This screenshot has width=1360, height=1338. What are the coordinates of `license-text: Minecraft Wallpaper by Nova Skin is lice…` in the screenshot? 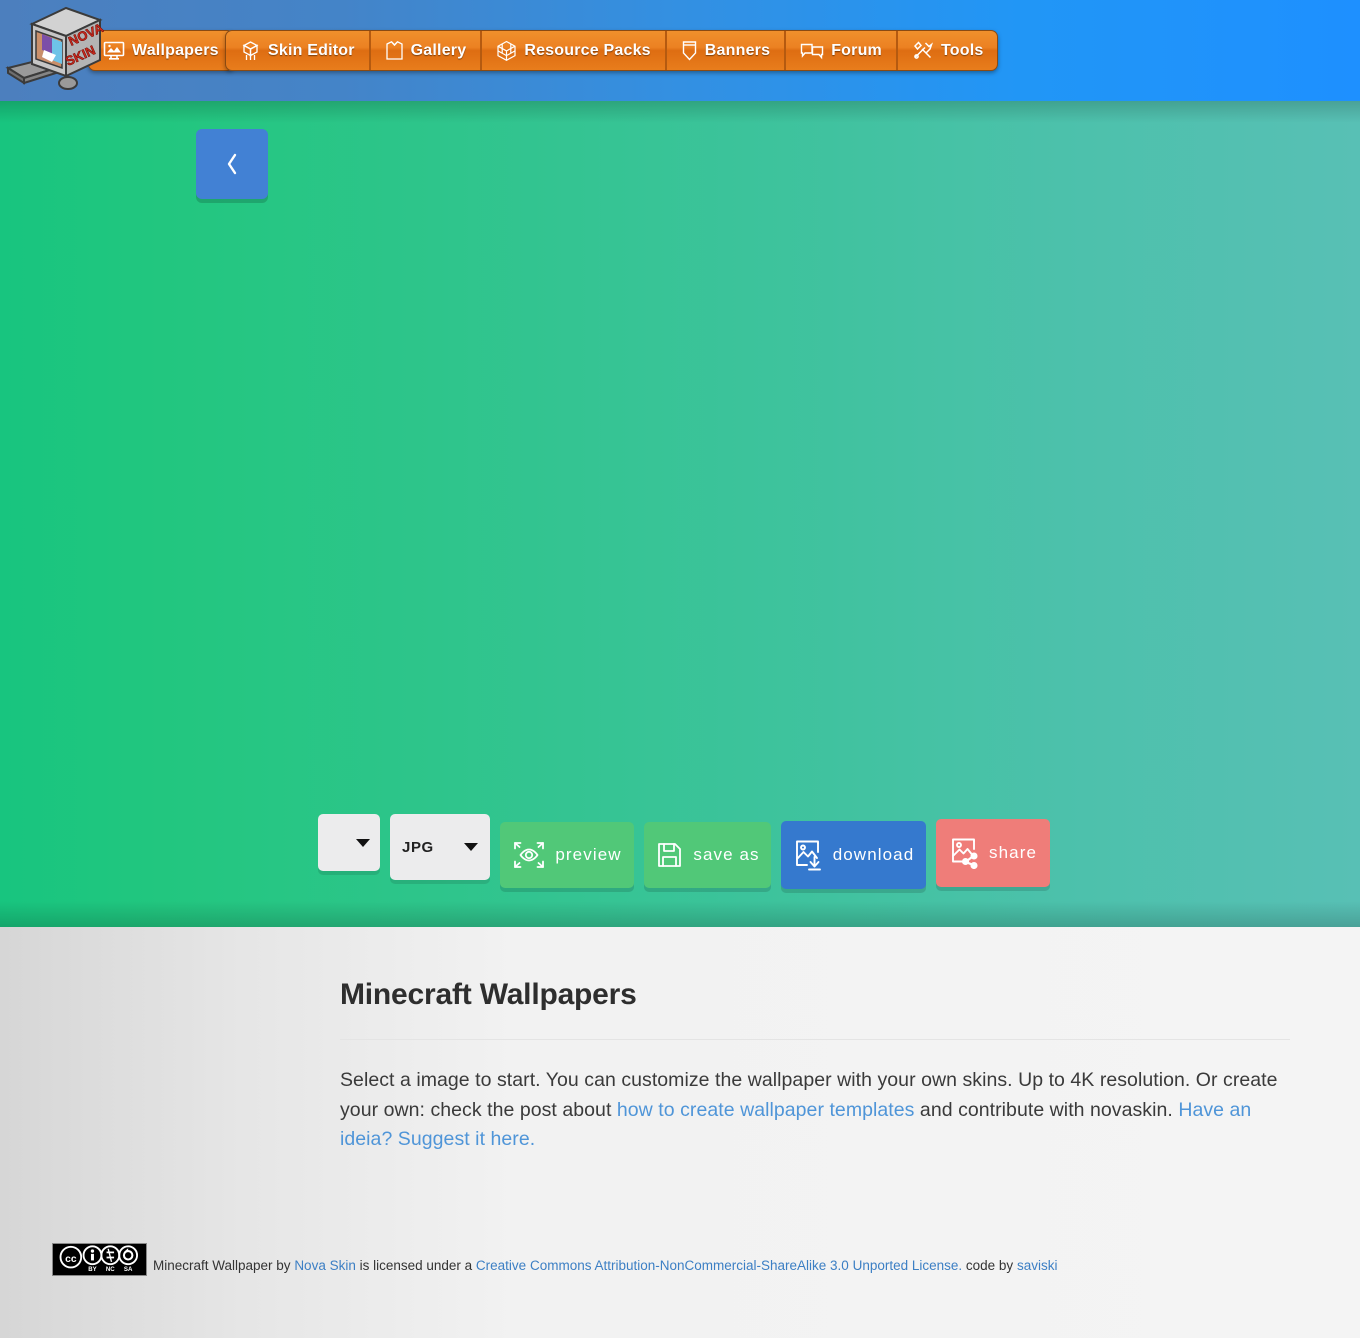 It's located at (605, 1267).